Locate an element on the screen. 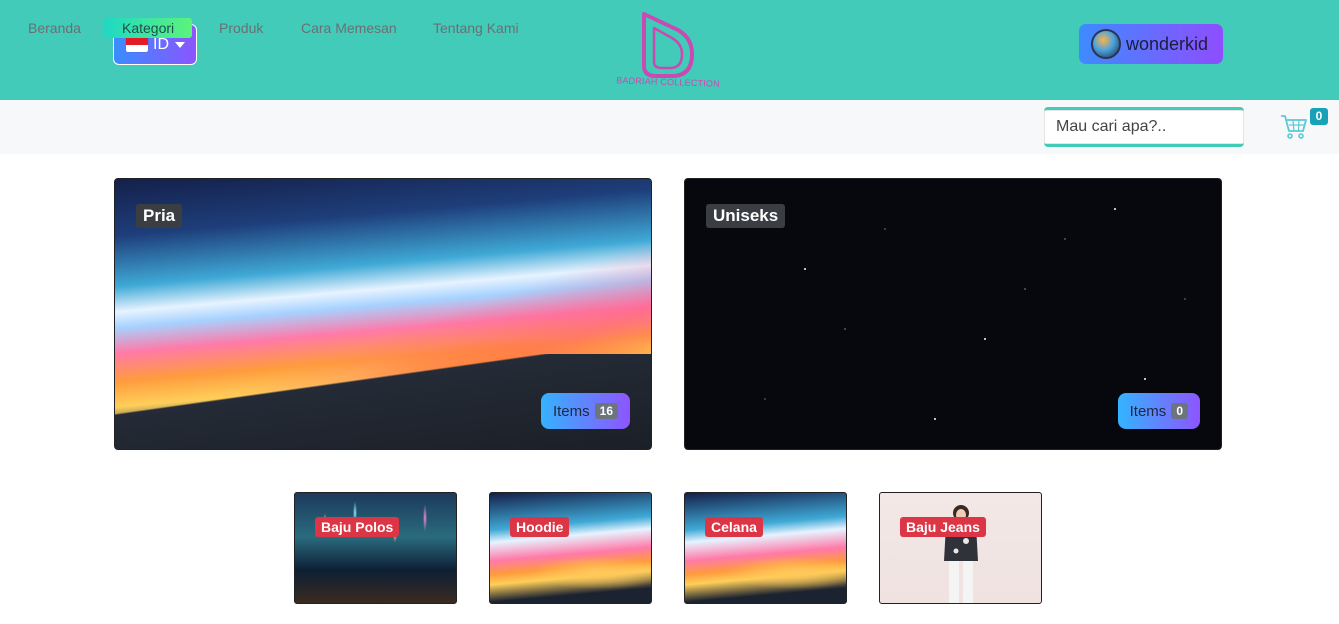 The image size is (1339, 624). nav-item-cara-memesan: Cara Memesan is located at coordinates (349, 28).